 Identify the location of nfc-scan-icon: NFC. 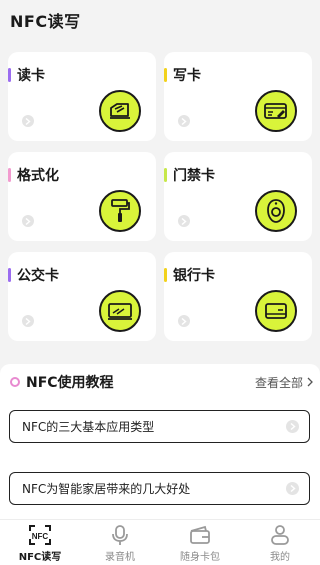
(40, 535).